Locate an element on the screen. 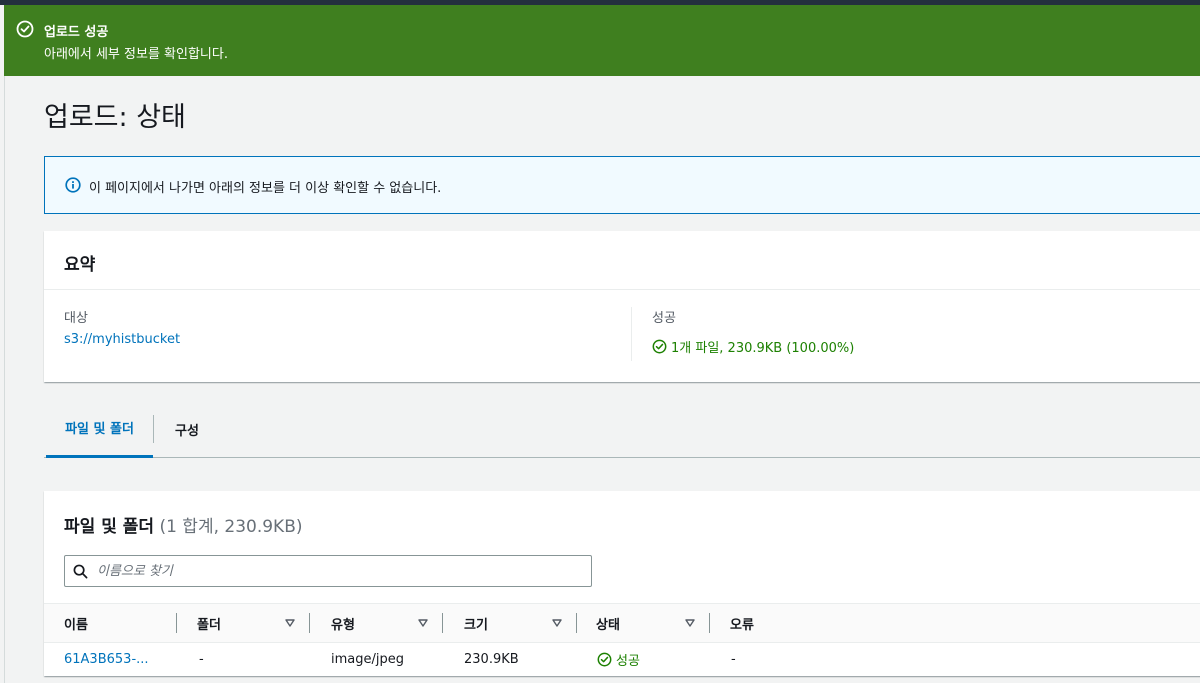 The width and height of the screenshot is (1200, 683). cell-status: 성공 is located at coordinates (618, 659).